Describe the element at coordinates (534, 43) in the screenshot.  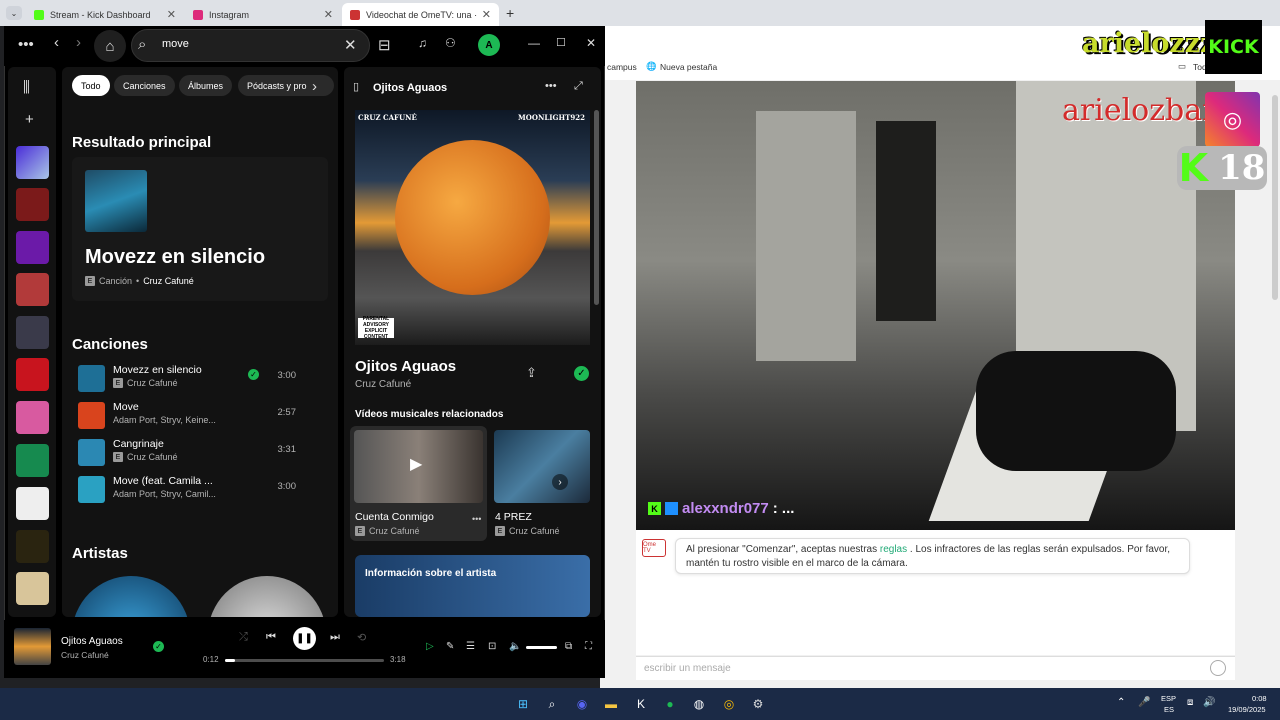
I see `minimize-icon: —` at that location.